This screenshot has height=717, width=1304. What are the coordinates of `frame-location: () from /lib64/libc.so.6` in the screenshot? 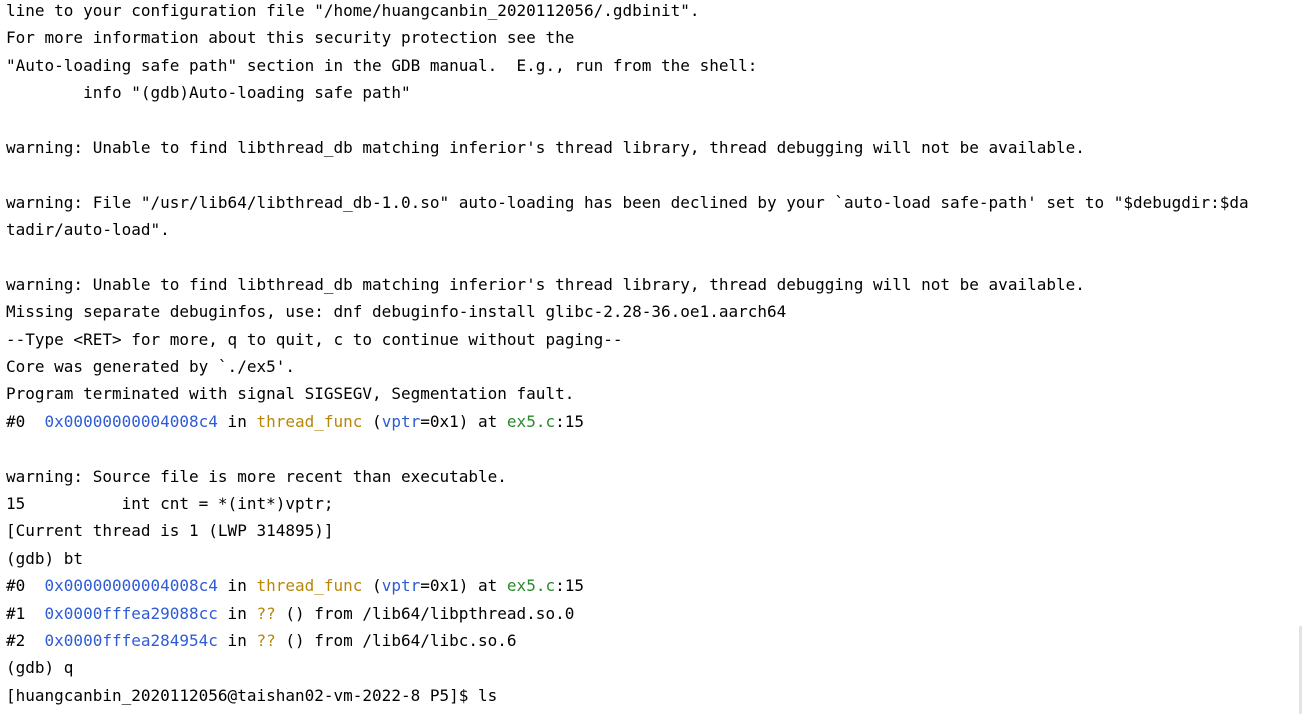 It's located at (396, 640).